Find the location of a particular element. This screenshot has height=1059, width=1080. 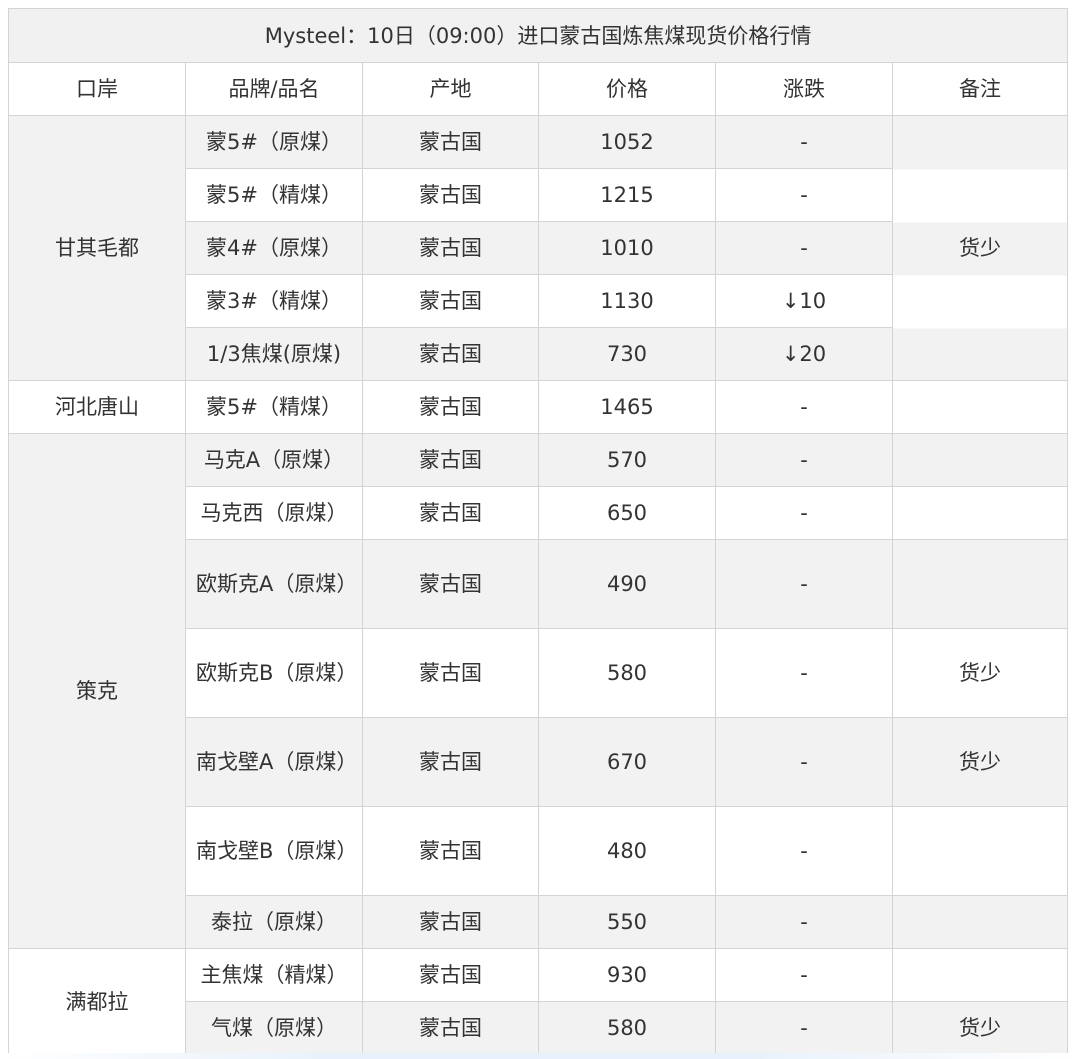

price-cell: 670 is located at coordinates (627, 762).